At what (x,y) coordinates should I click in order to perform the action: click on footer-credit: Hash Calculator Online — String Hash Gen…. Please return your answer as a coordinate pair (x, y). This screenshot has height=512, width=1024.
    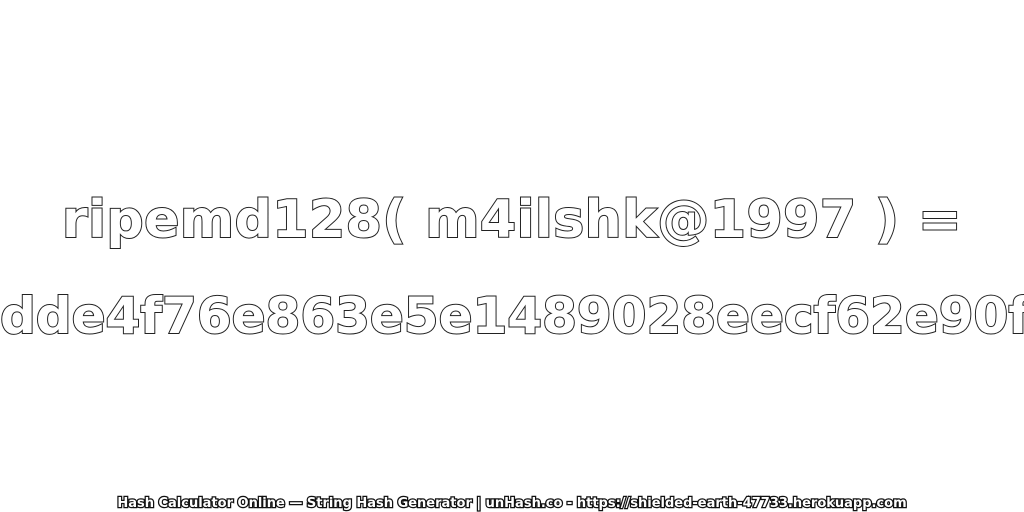
    Looking at the image, I should click on (512, 503).